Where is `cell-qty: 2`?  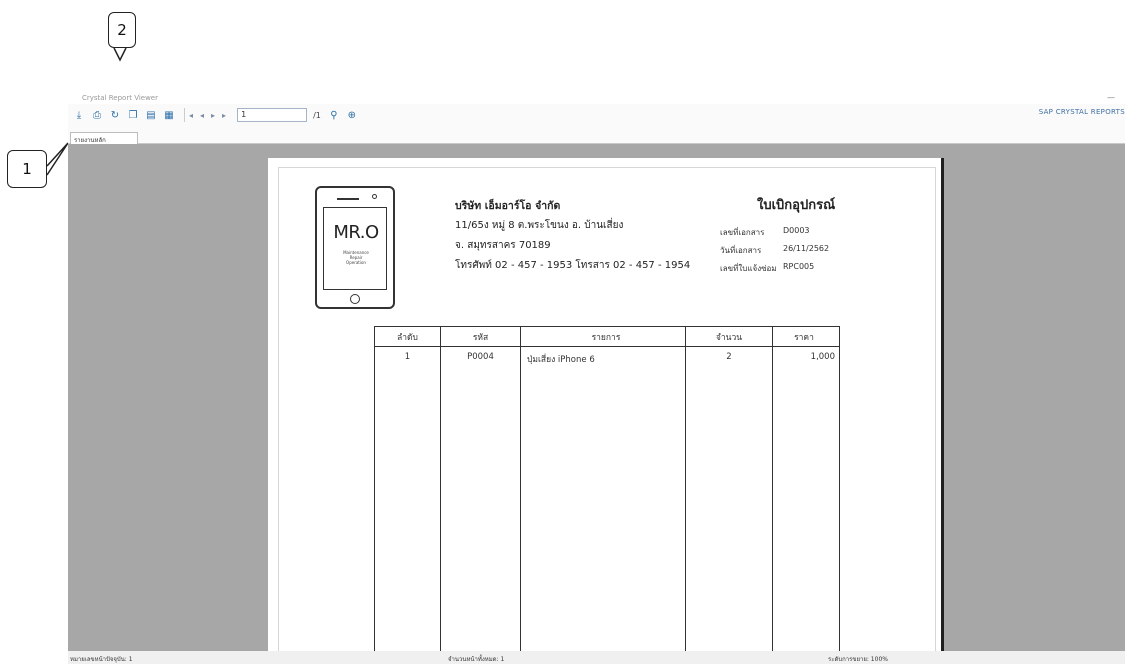
cell-qty: 2 is located at coordinates (729, 498).